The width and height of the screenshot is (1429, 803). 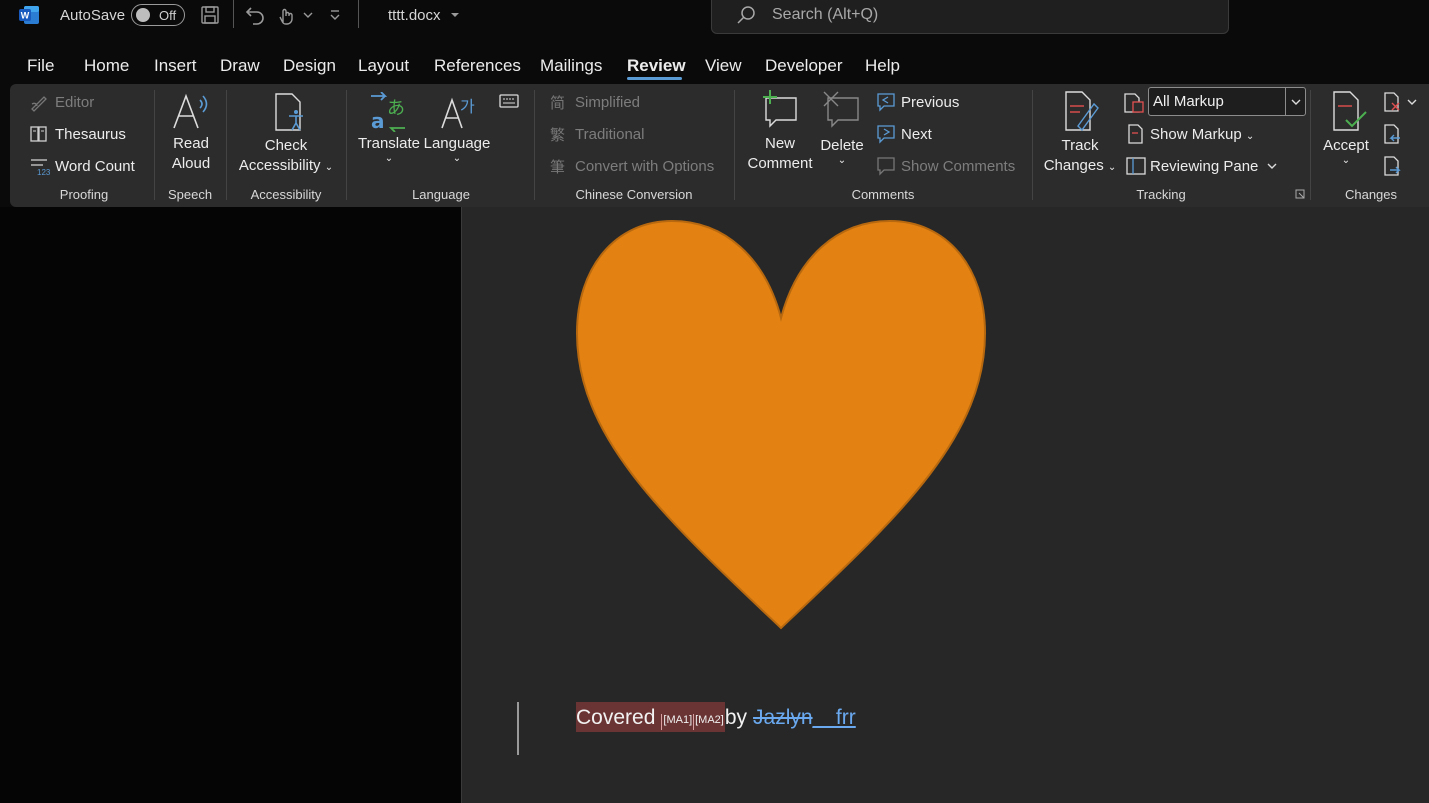 What do you see at coordinates (970, 17) in the screenshot?
I see `search-box: Search (Alt+Q)` at bounding box center [970, 17].